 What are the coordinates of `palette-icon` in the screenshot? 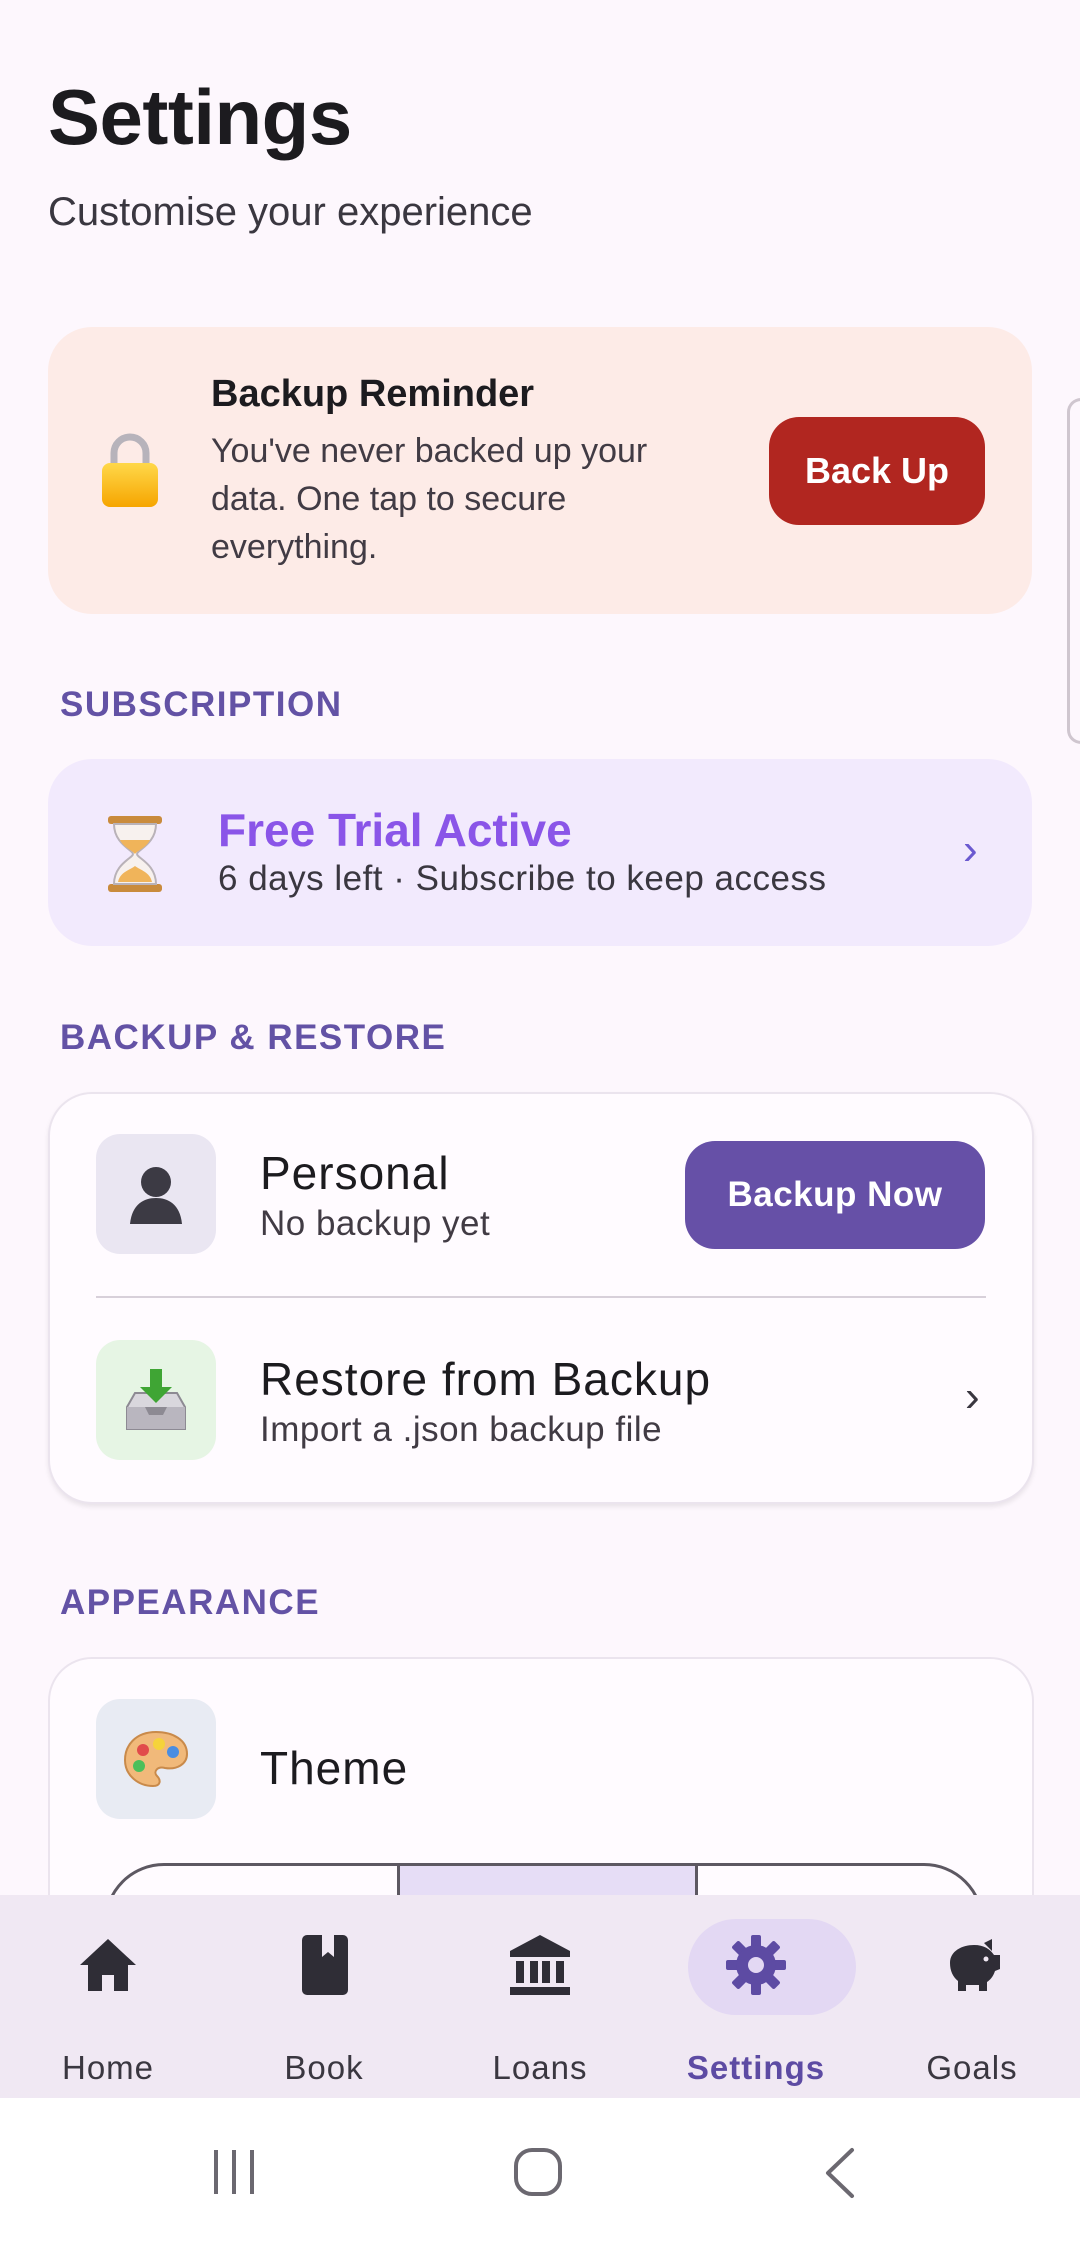 It's located at (156, 1759).